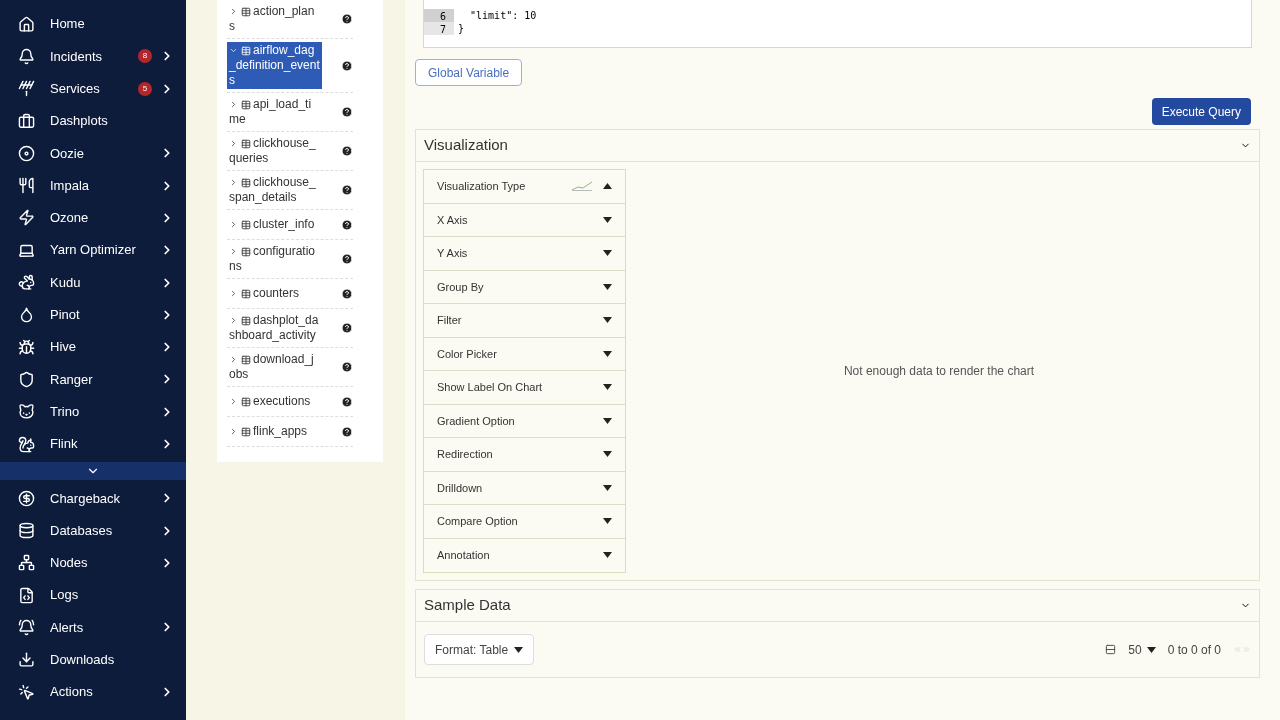  I want to click on count-badge: 5, so click(145, 88).